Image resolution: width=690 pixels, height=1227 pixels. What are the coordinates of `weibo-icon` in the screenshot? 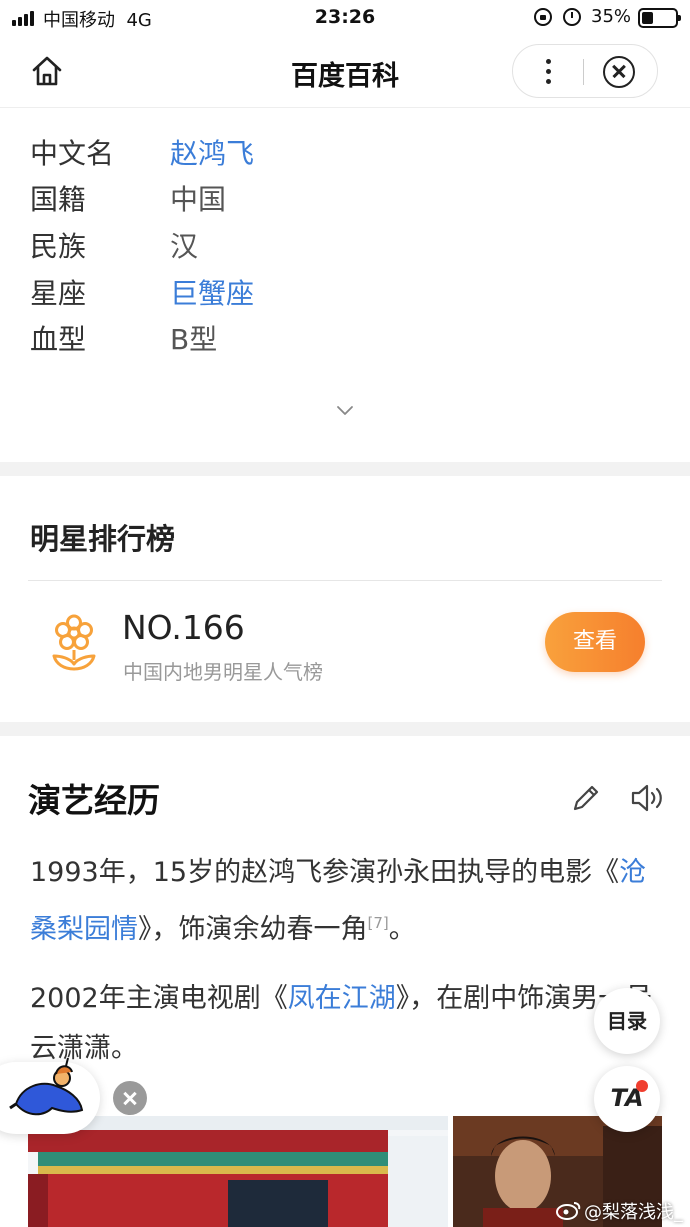 It's located at (568, 1211).